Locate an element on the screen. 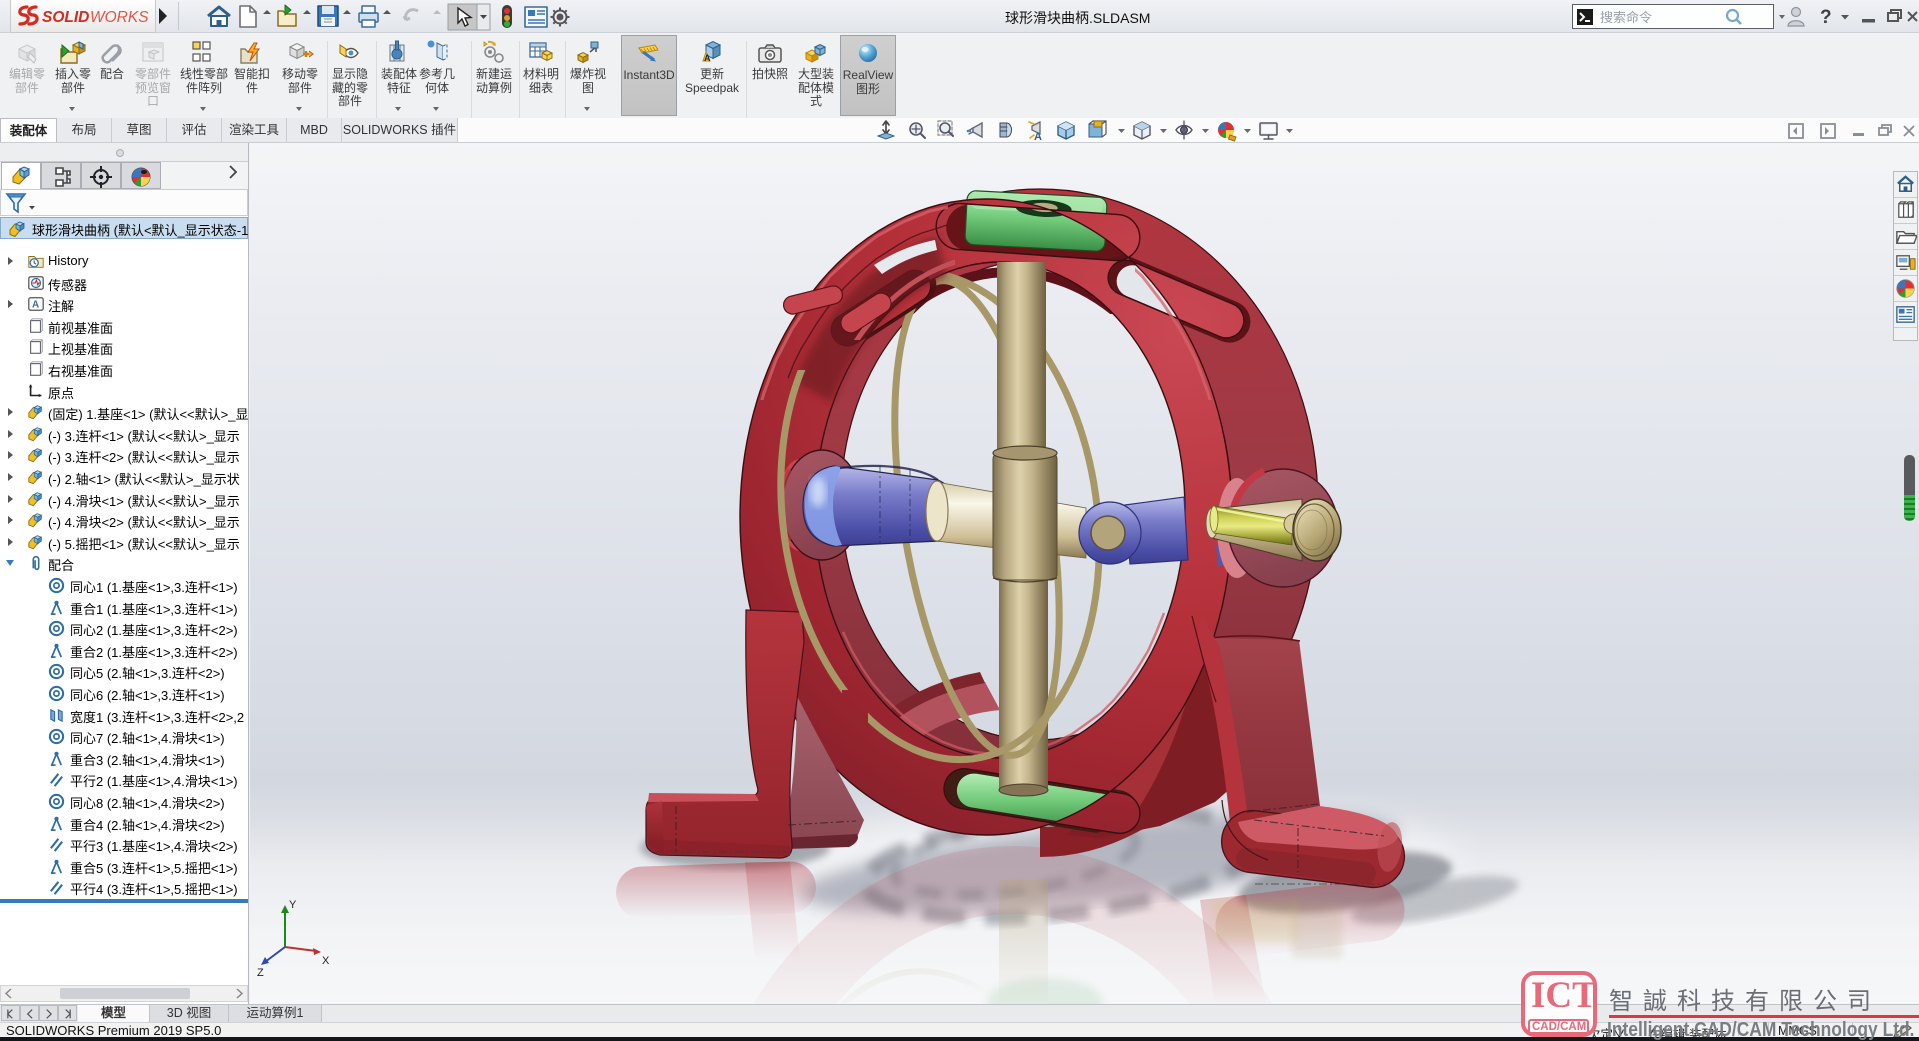  svg-text: Z is located at coordinates (260, 973).